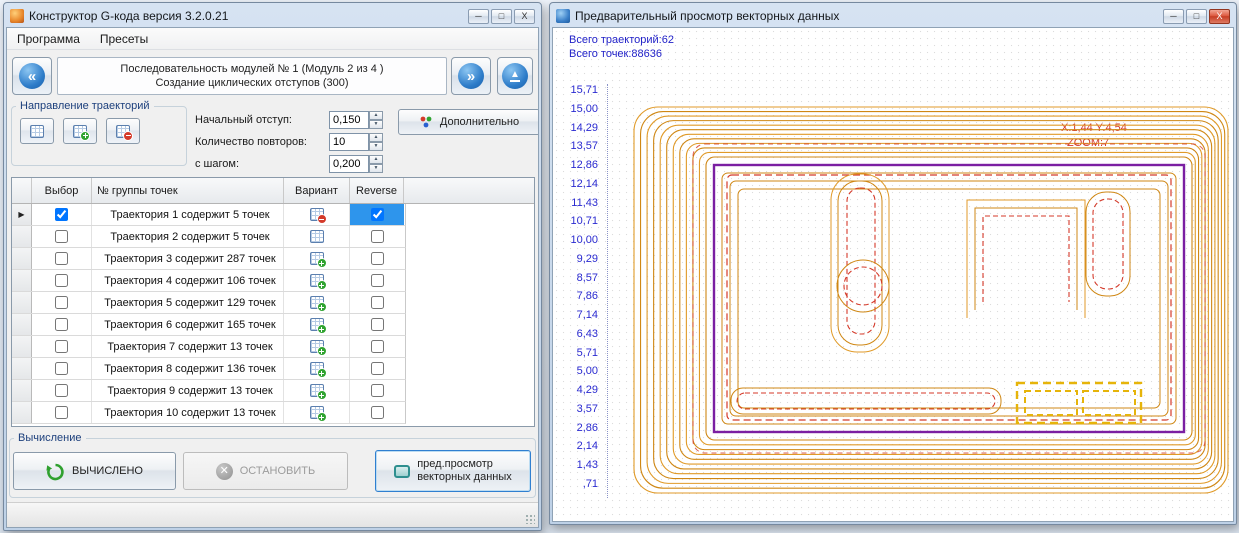 The width and height of the screenshot is (1239, 533). Describe the element at coordinates (376, 164) in the screenshot. I see `step-spinner: ▲ ▼` at that location.